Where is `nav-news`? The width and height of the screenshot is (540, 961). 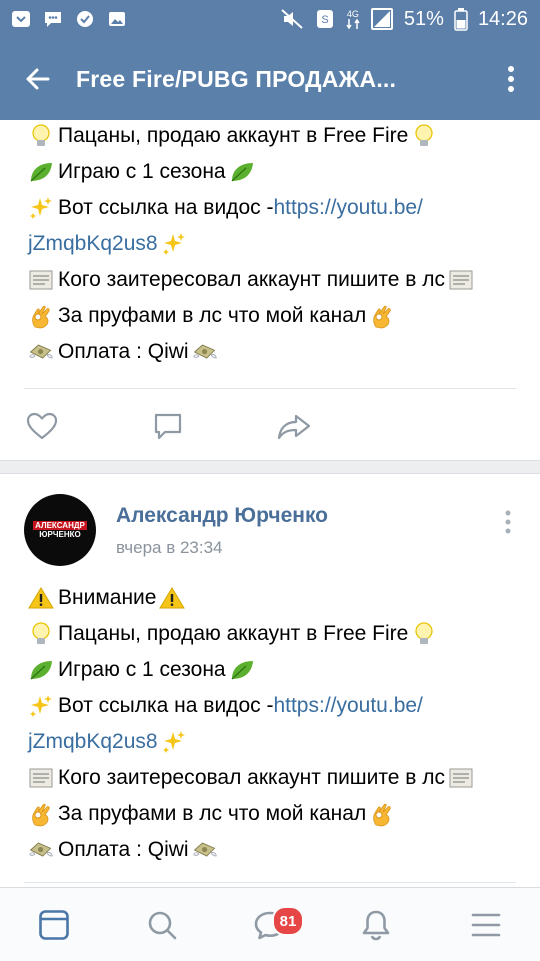
nav-news is located at coordinates (54, 924).